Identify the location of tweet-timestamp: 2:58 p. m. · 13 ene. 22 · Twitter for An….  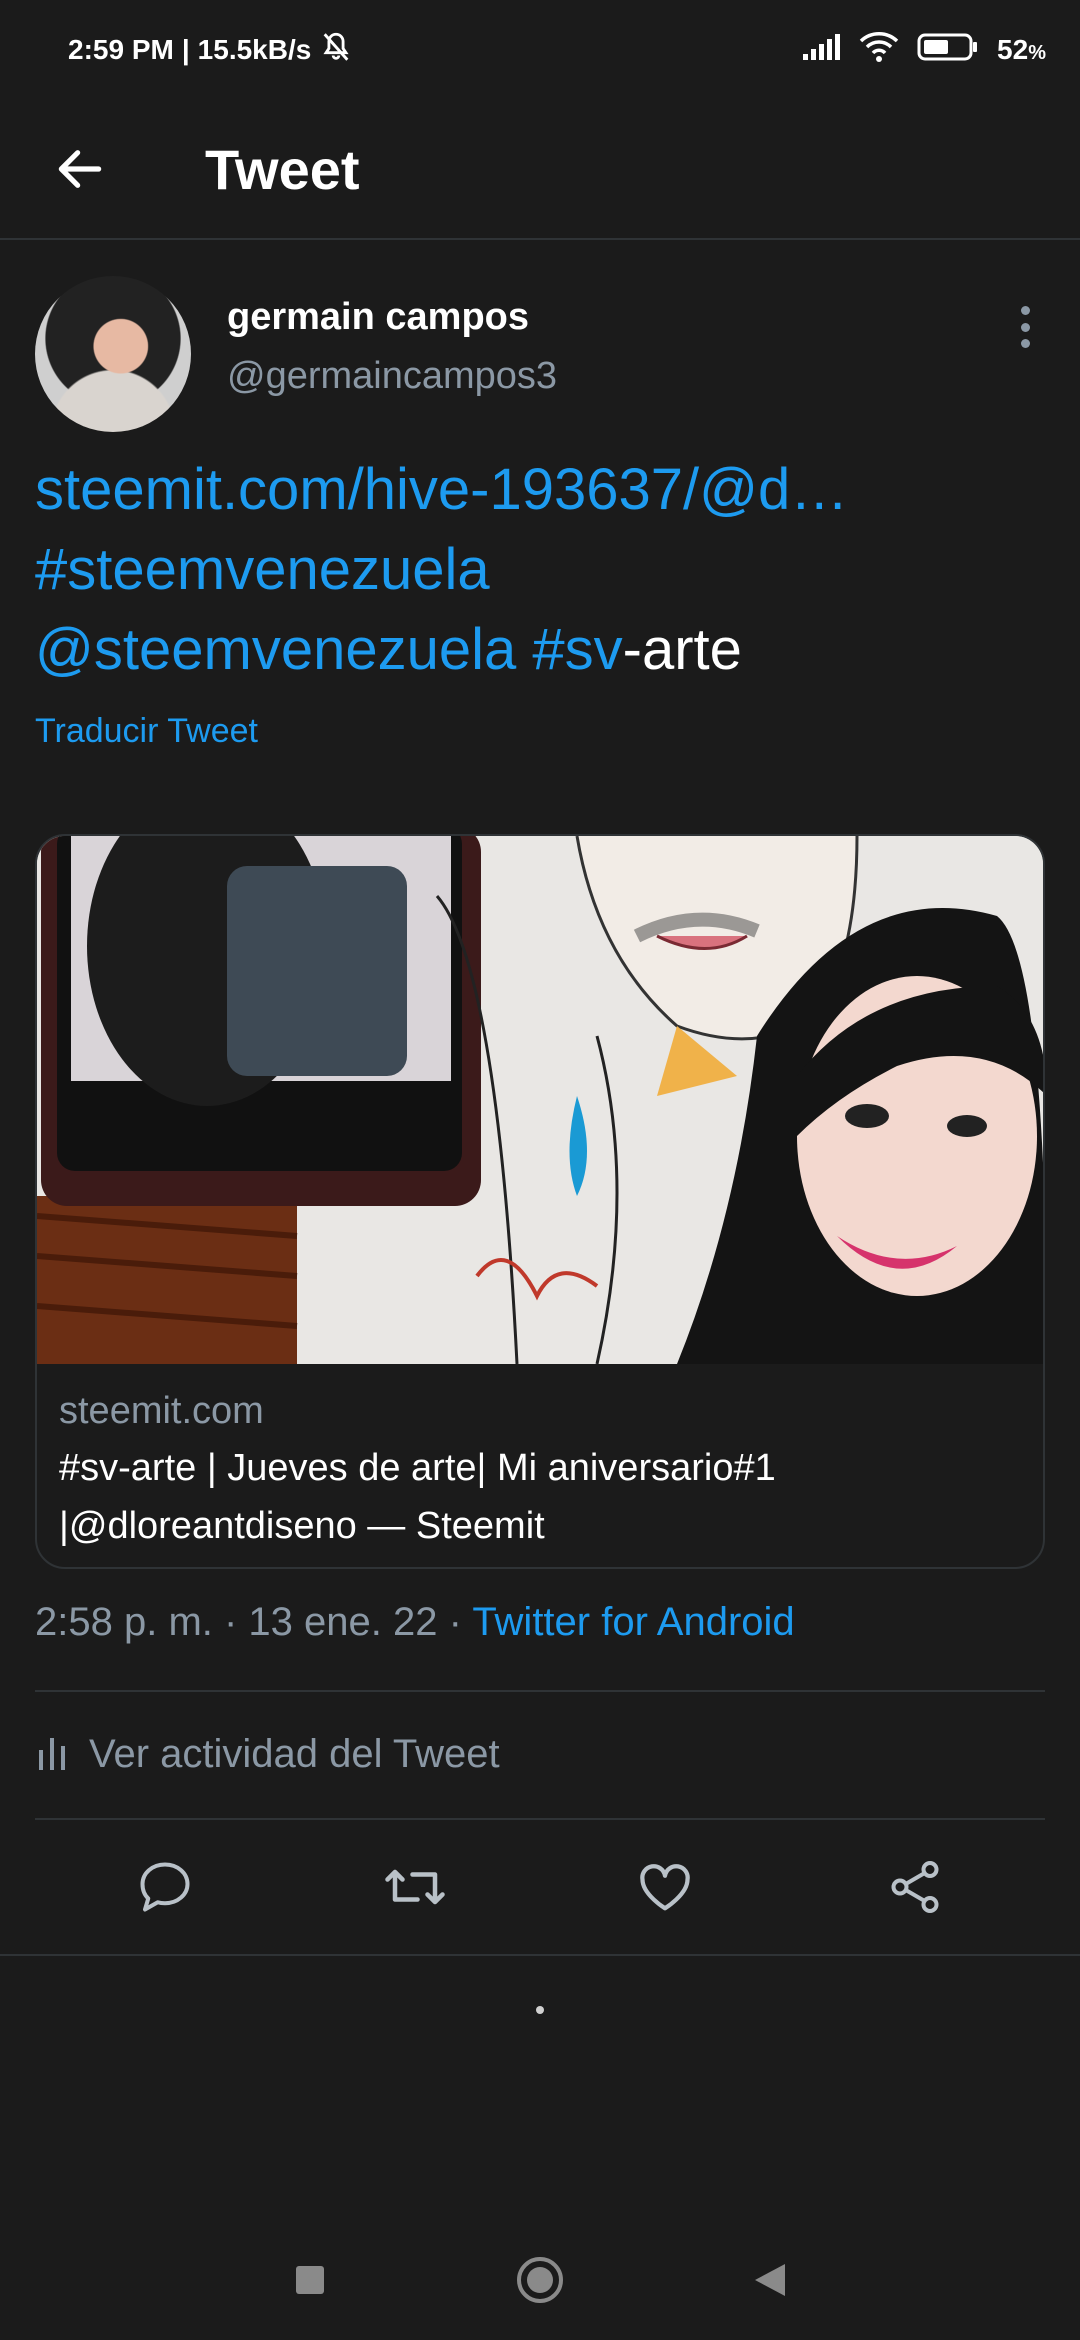
(415, 1622).